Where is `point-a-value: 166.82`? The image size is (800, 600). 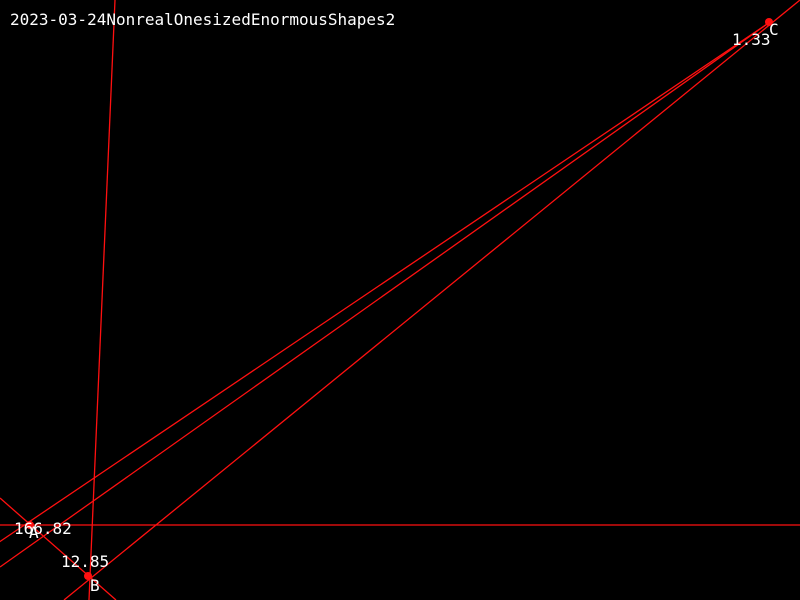 point-a-value: 166.82 is located at coordinates (43, 528).